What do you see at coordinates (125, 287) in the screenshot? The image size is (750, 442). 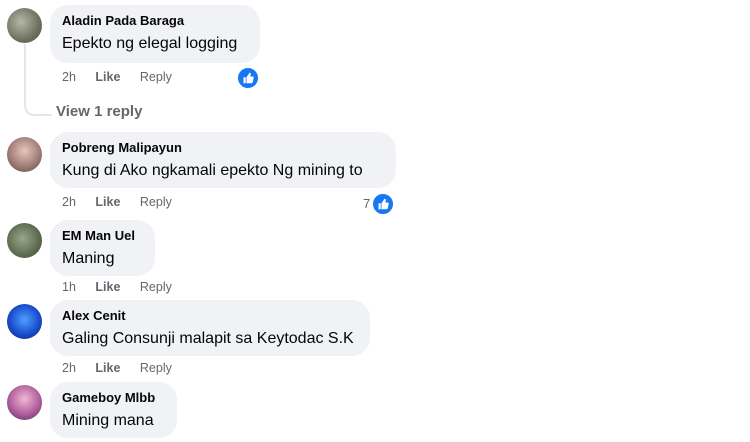 I see `comment-actions: 1h Like Reply` at bounding box center [125, 287].